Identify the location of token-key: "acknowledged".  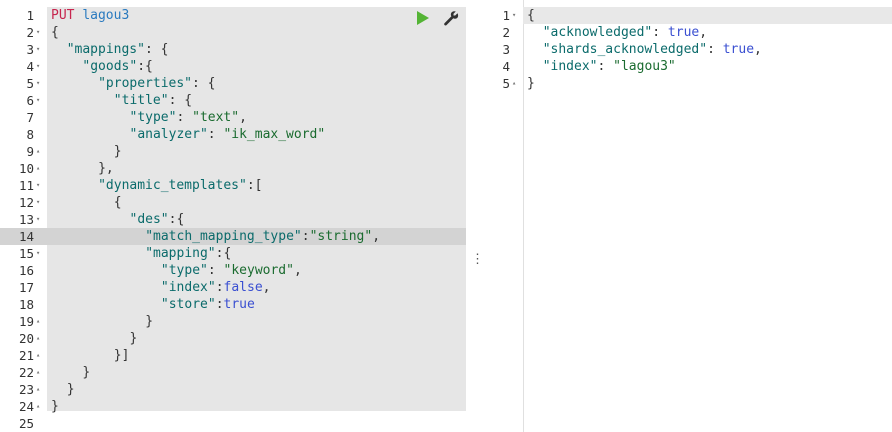
(597, 32).